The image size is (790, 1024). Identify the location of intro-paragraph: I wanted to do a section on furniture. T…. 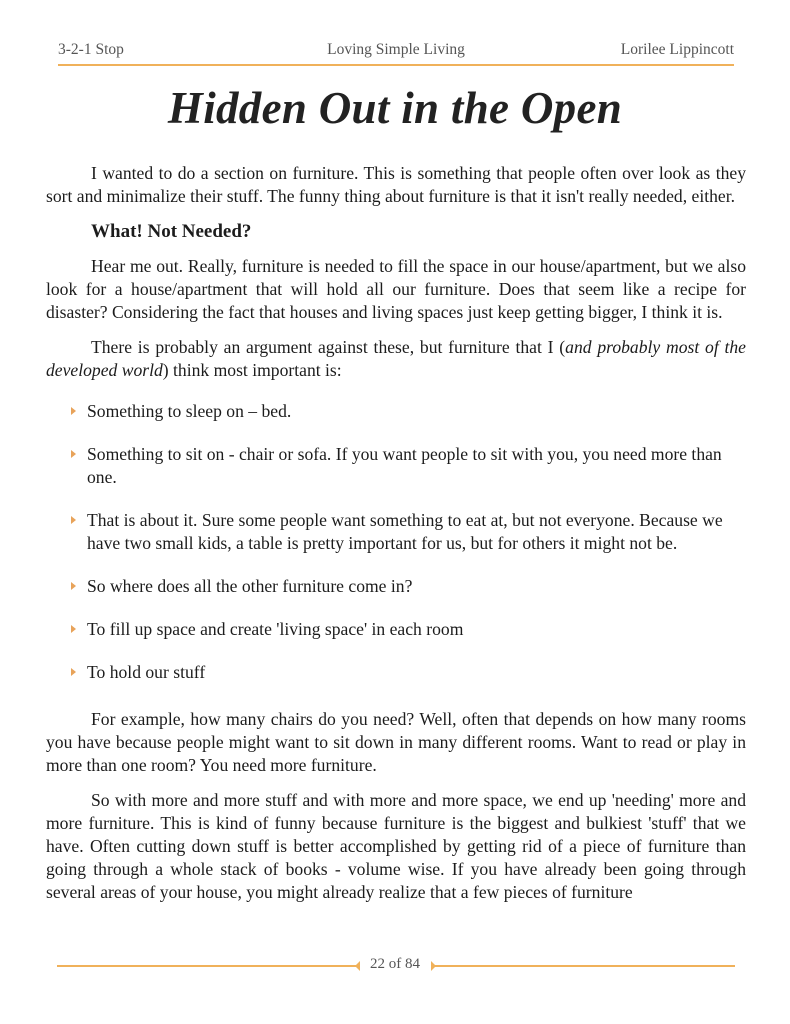
(396, 184).